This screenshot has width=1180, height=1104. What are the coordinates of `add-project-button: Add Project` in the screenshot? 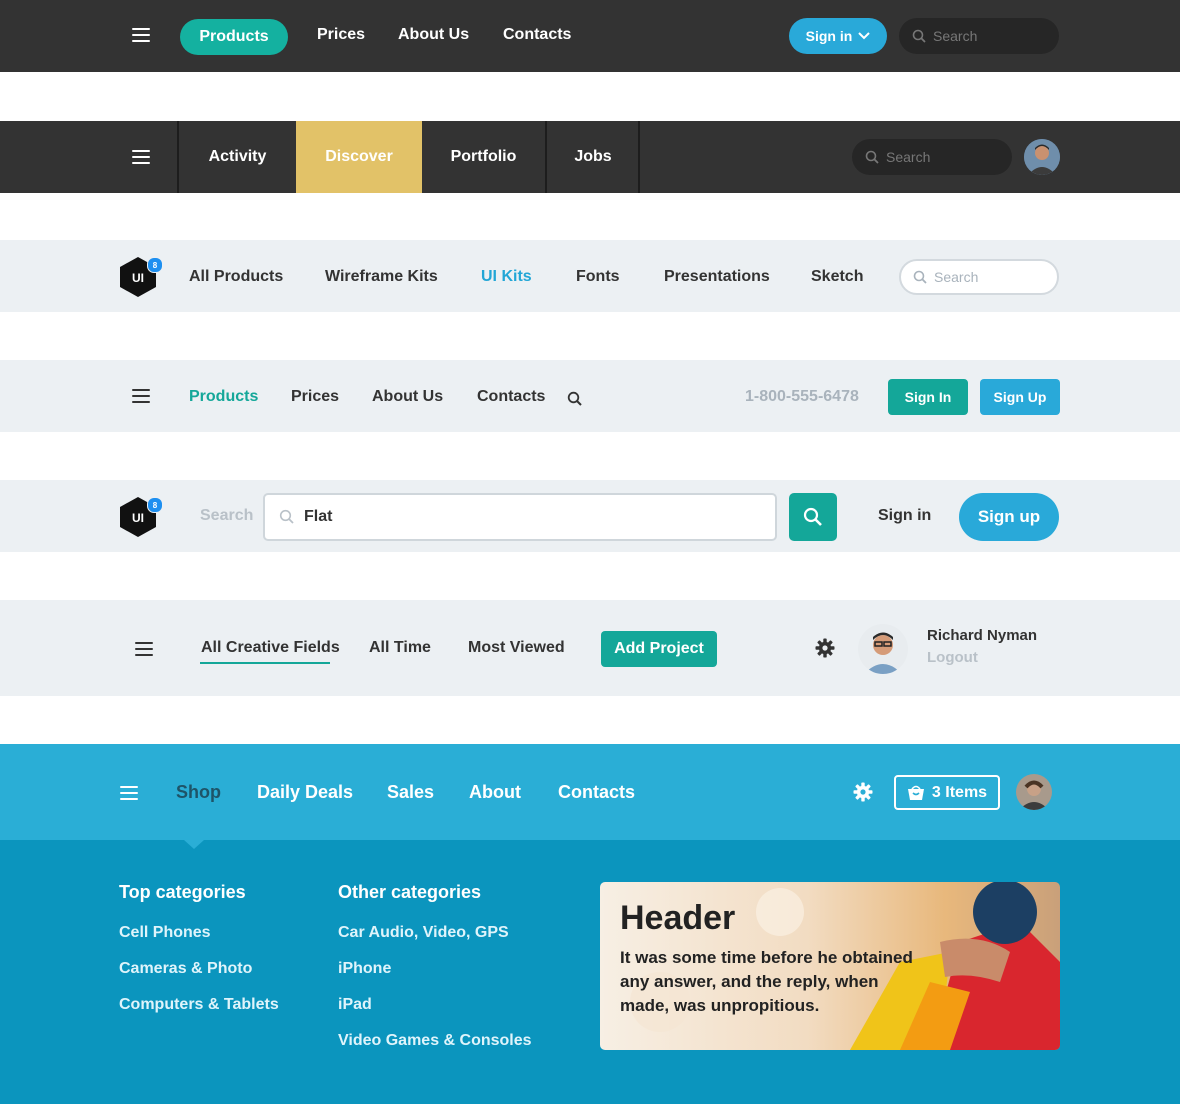 It's located at (659, 649).